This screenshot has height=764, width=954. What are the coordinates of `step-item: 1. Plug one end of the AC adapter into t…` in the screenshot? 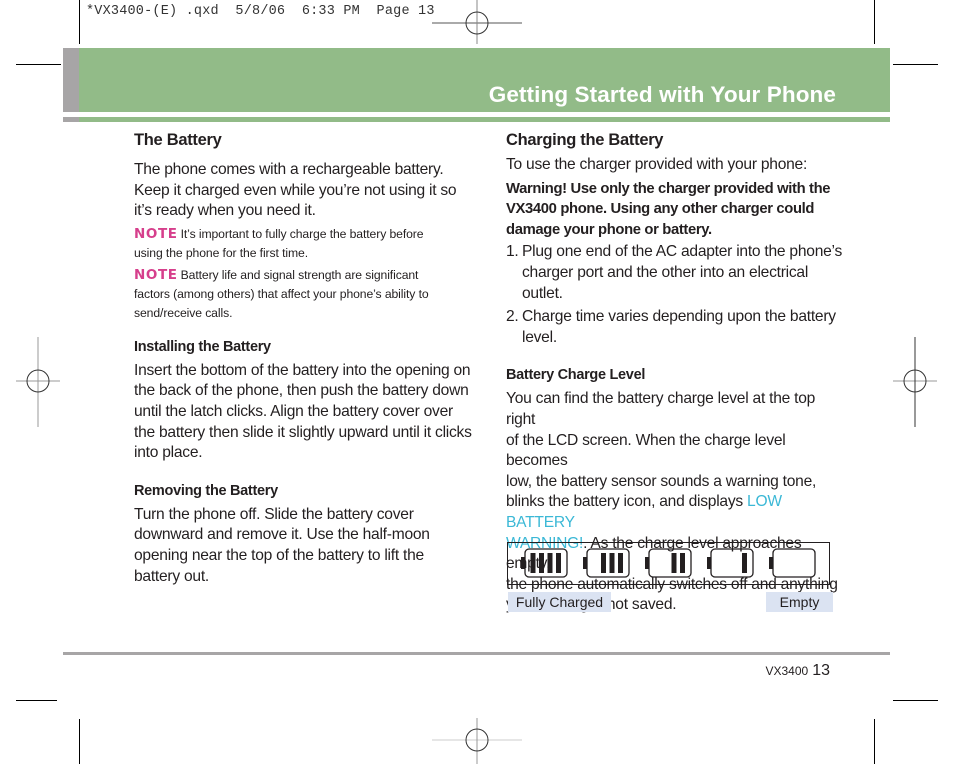 It's located at (676, 273).